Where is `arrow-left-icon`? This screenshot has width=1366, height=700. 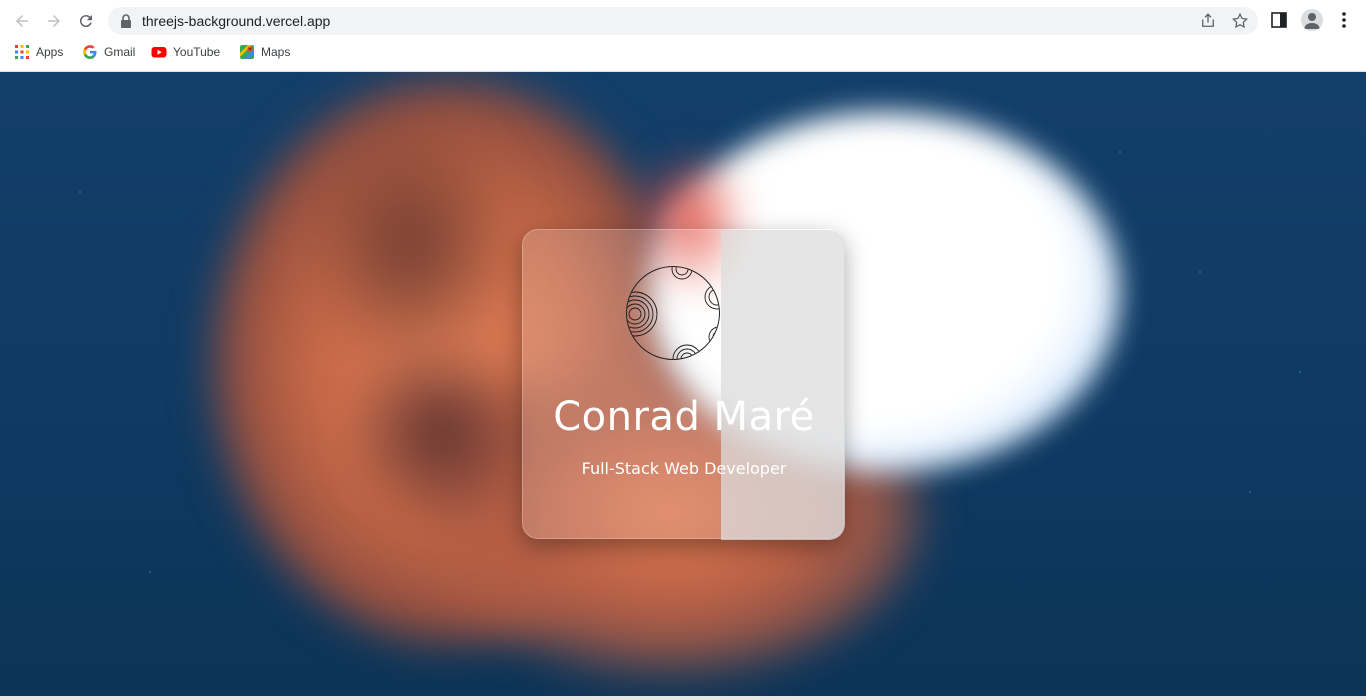
arrow-left-icon is located at coordinates (22, 21).